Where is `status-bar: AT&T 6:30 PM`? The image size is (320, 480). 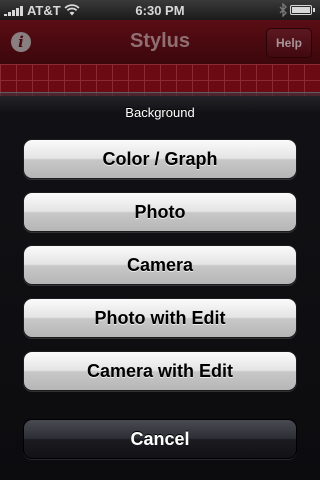 status-bar: AT&T 6:30 PM is located at coordinates (160, 10).